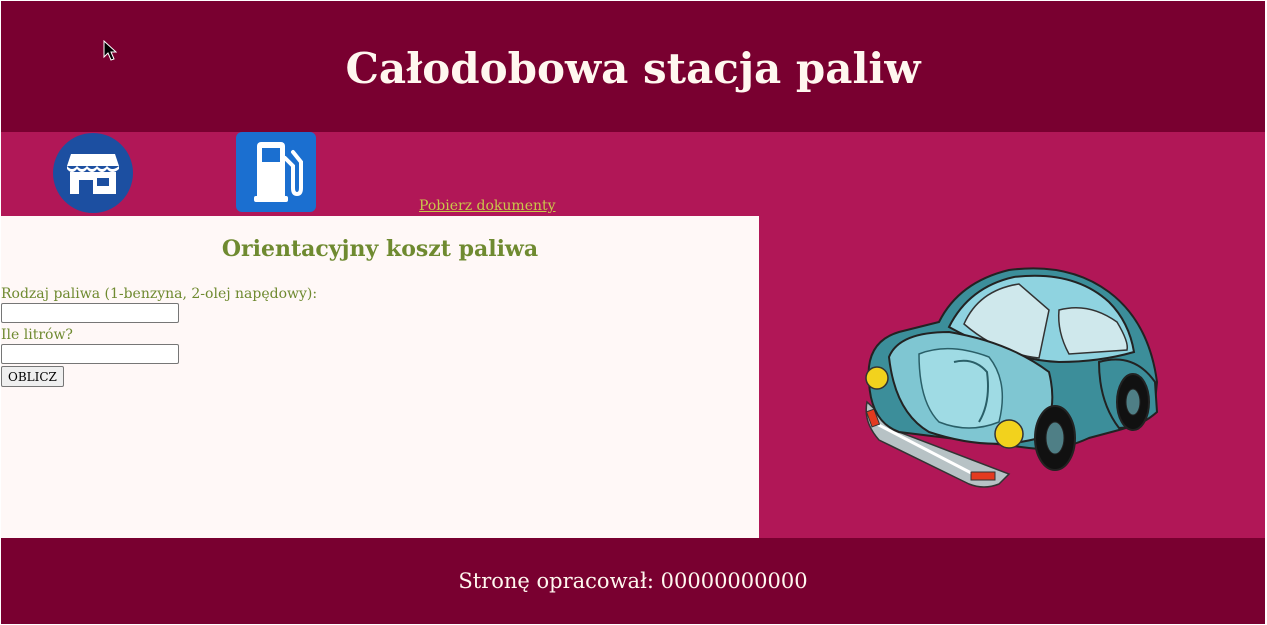 The height and width of the screenshot is (625, 1267). Describe the element at coordinates (380, 249) in the screenshot. I see `calculator-title: Orientacyjny koszt paliwa` at that location.